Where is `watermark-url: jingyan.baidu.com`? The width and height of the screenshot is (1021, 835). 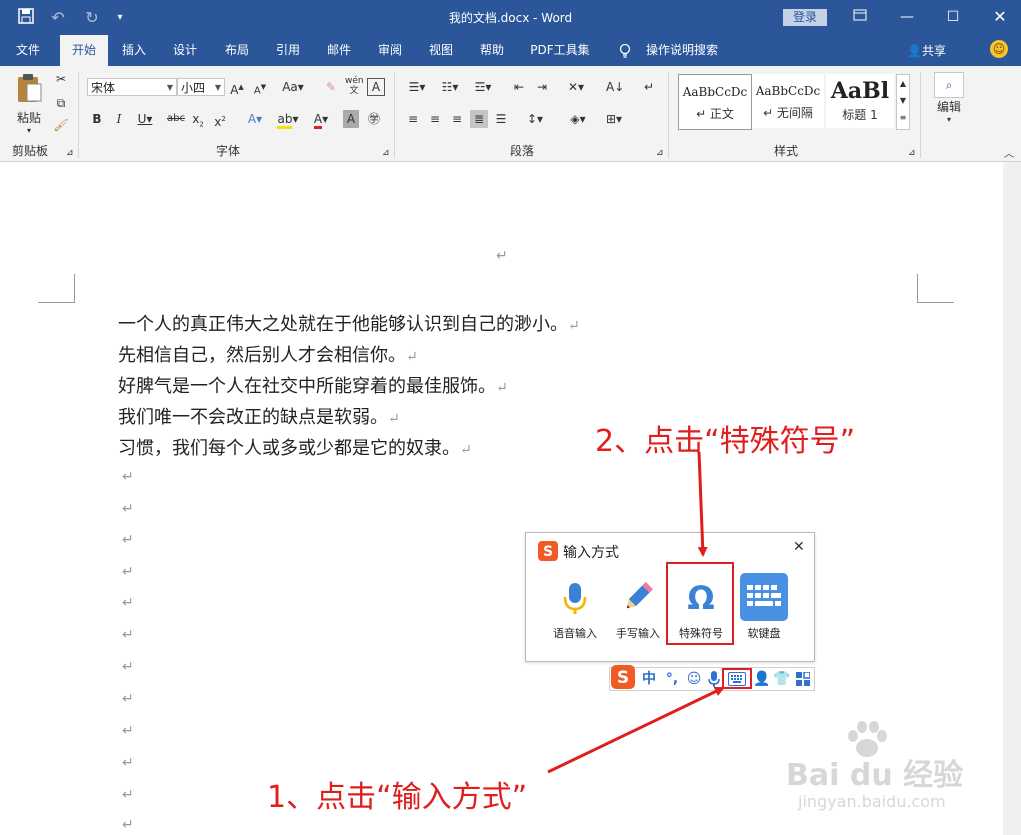
watermark-url: jingyan.baidu.com is located at coordinates (872, 801).